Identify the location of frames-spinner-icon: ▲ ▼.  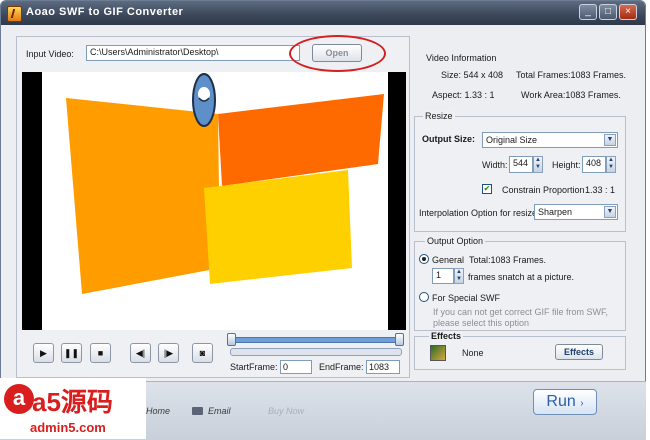
(459, 276).